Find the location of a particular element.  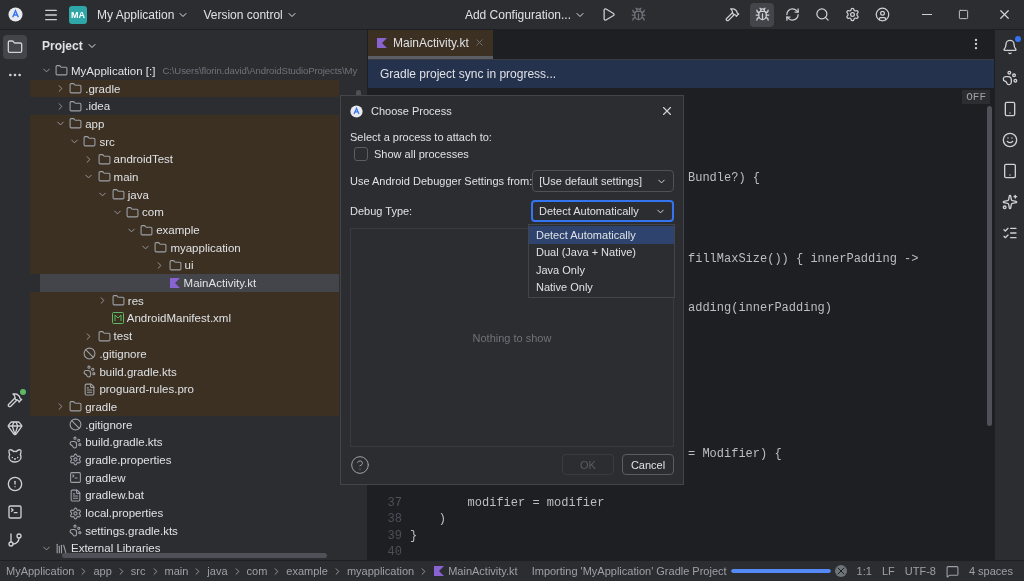

dialog-button: Cancel is located at coordinates (648, 464).